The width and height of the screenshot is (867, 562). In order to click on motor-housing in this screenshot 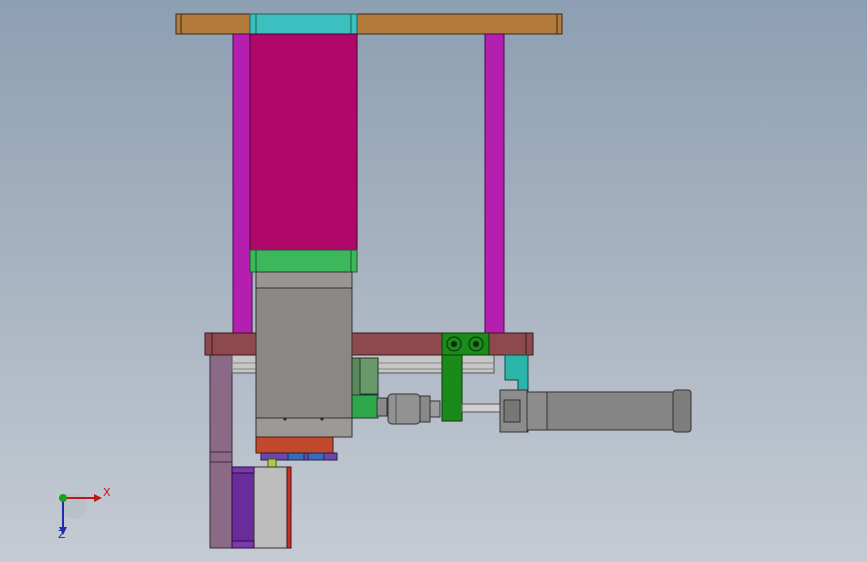, I will do `click(303, 143)`.